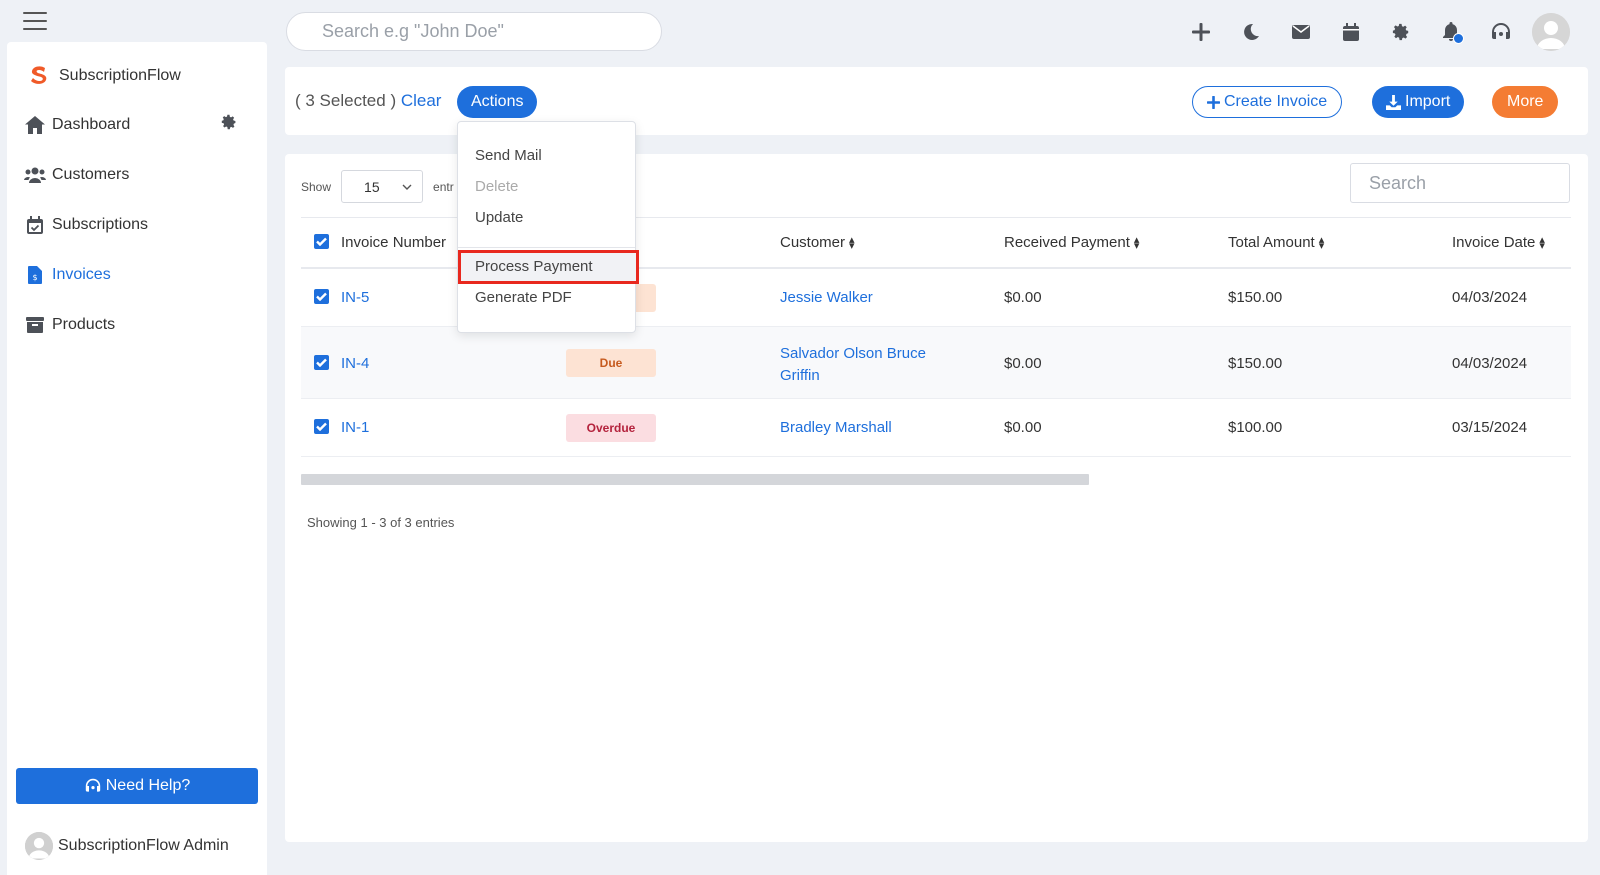 This screenshot has width=1600, height=875. I want to click on notification-badge, so click(1458, 38).